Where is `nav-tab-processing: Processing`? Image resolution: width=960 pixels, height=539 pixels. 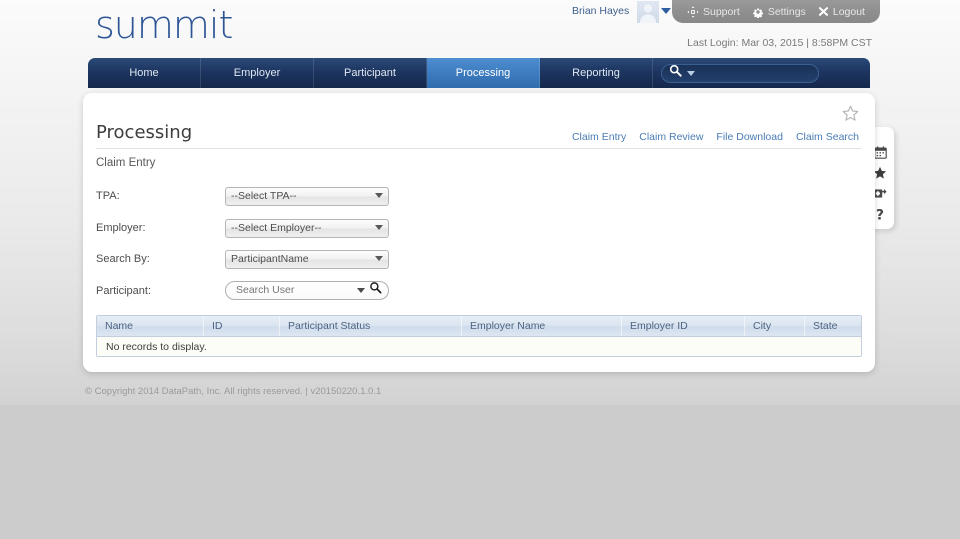 nav-tab-processing: Processing is located at coordinates (483, 73).